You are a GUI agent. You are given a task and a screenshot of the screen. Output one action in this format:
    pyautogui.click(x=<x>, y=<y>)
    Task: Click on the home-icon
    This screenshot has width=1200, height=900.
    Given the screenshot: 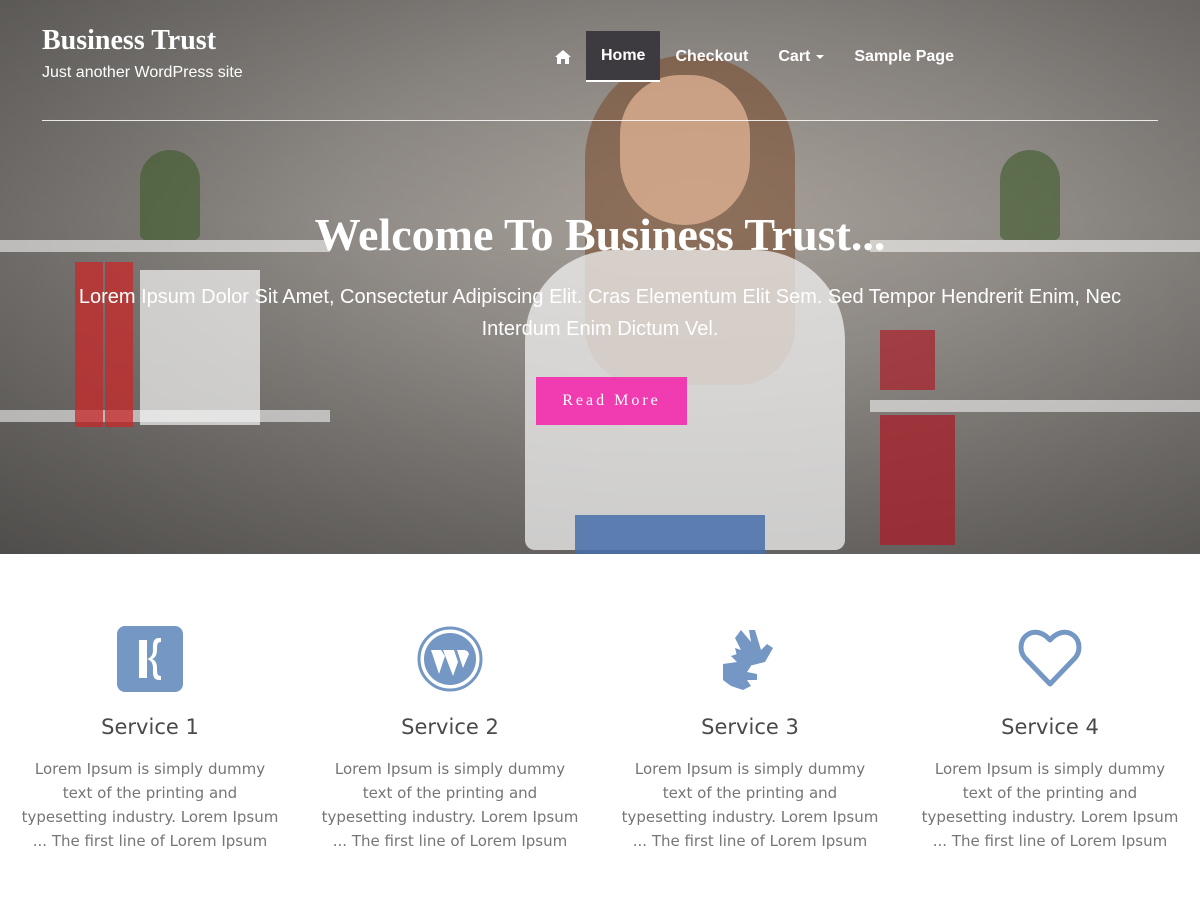 What is the action you would take?
    pyautogui.click(x=563, y=56)
    